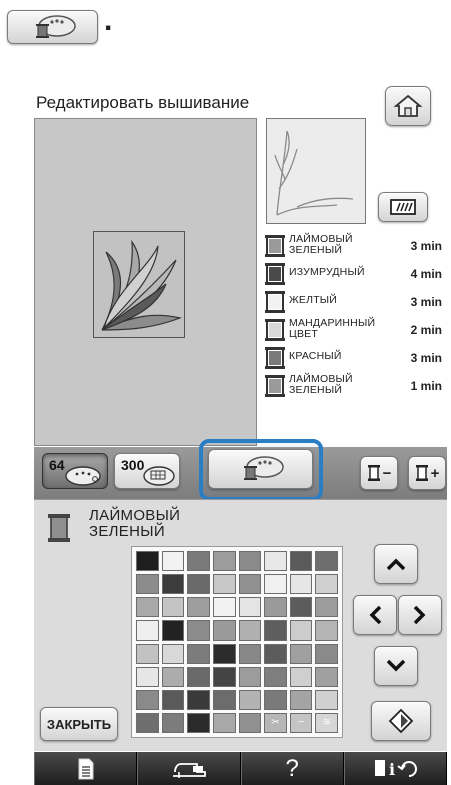 The width and height of the screenshot is (451, 785). What do you see at coordinates (355, 301) in the screenshot?
I see `thread-row: ЖЕЛТЫЙ 3 min` at bounding box center [355, 301].